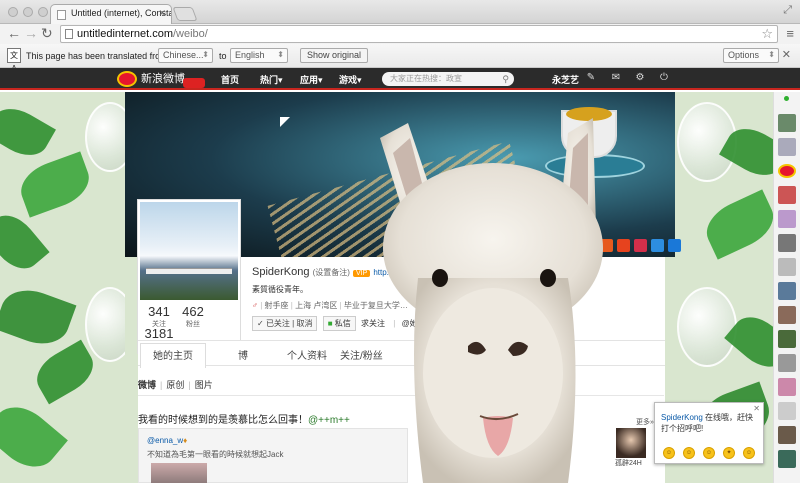 The height and width of the screenshot is (483, 800). Describe the element at coordinates (787, 171) in the screenshot. I see `weibo-icon` at that location.